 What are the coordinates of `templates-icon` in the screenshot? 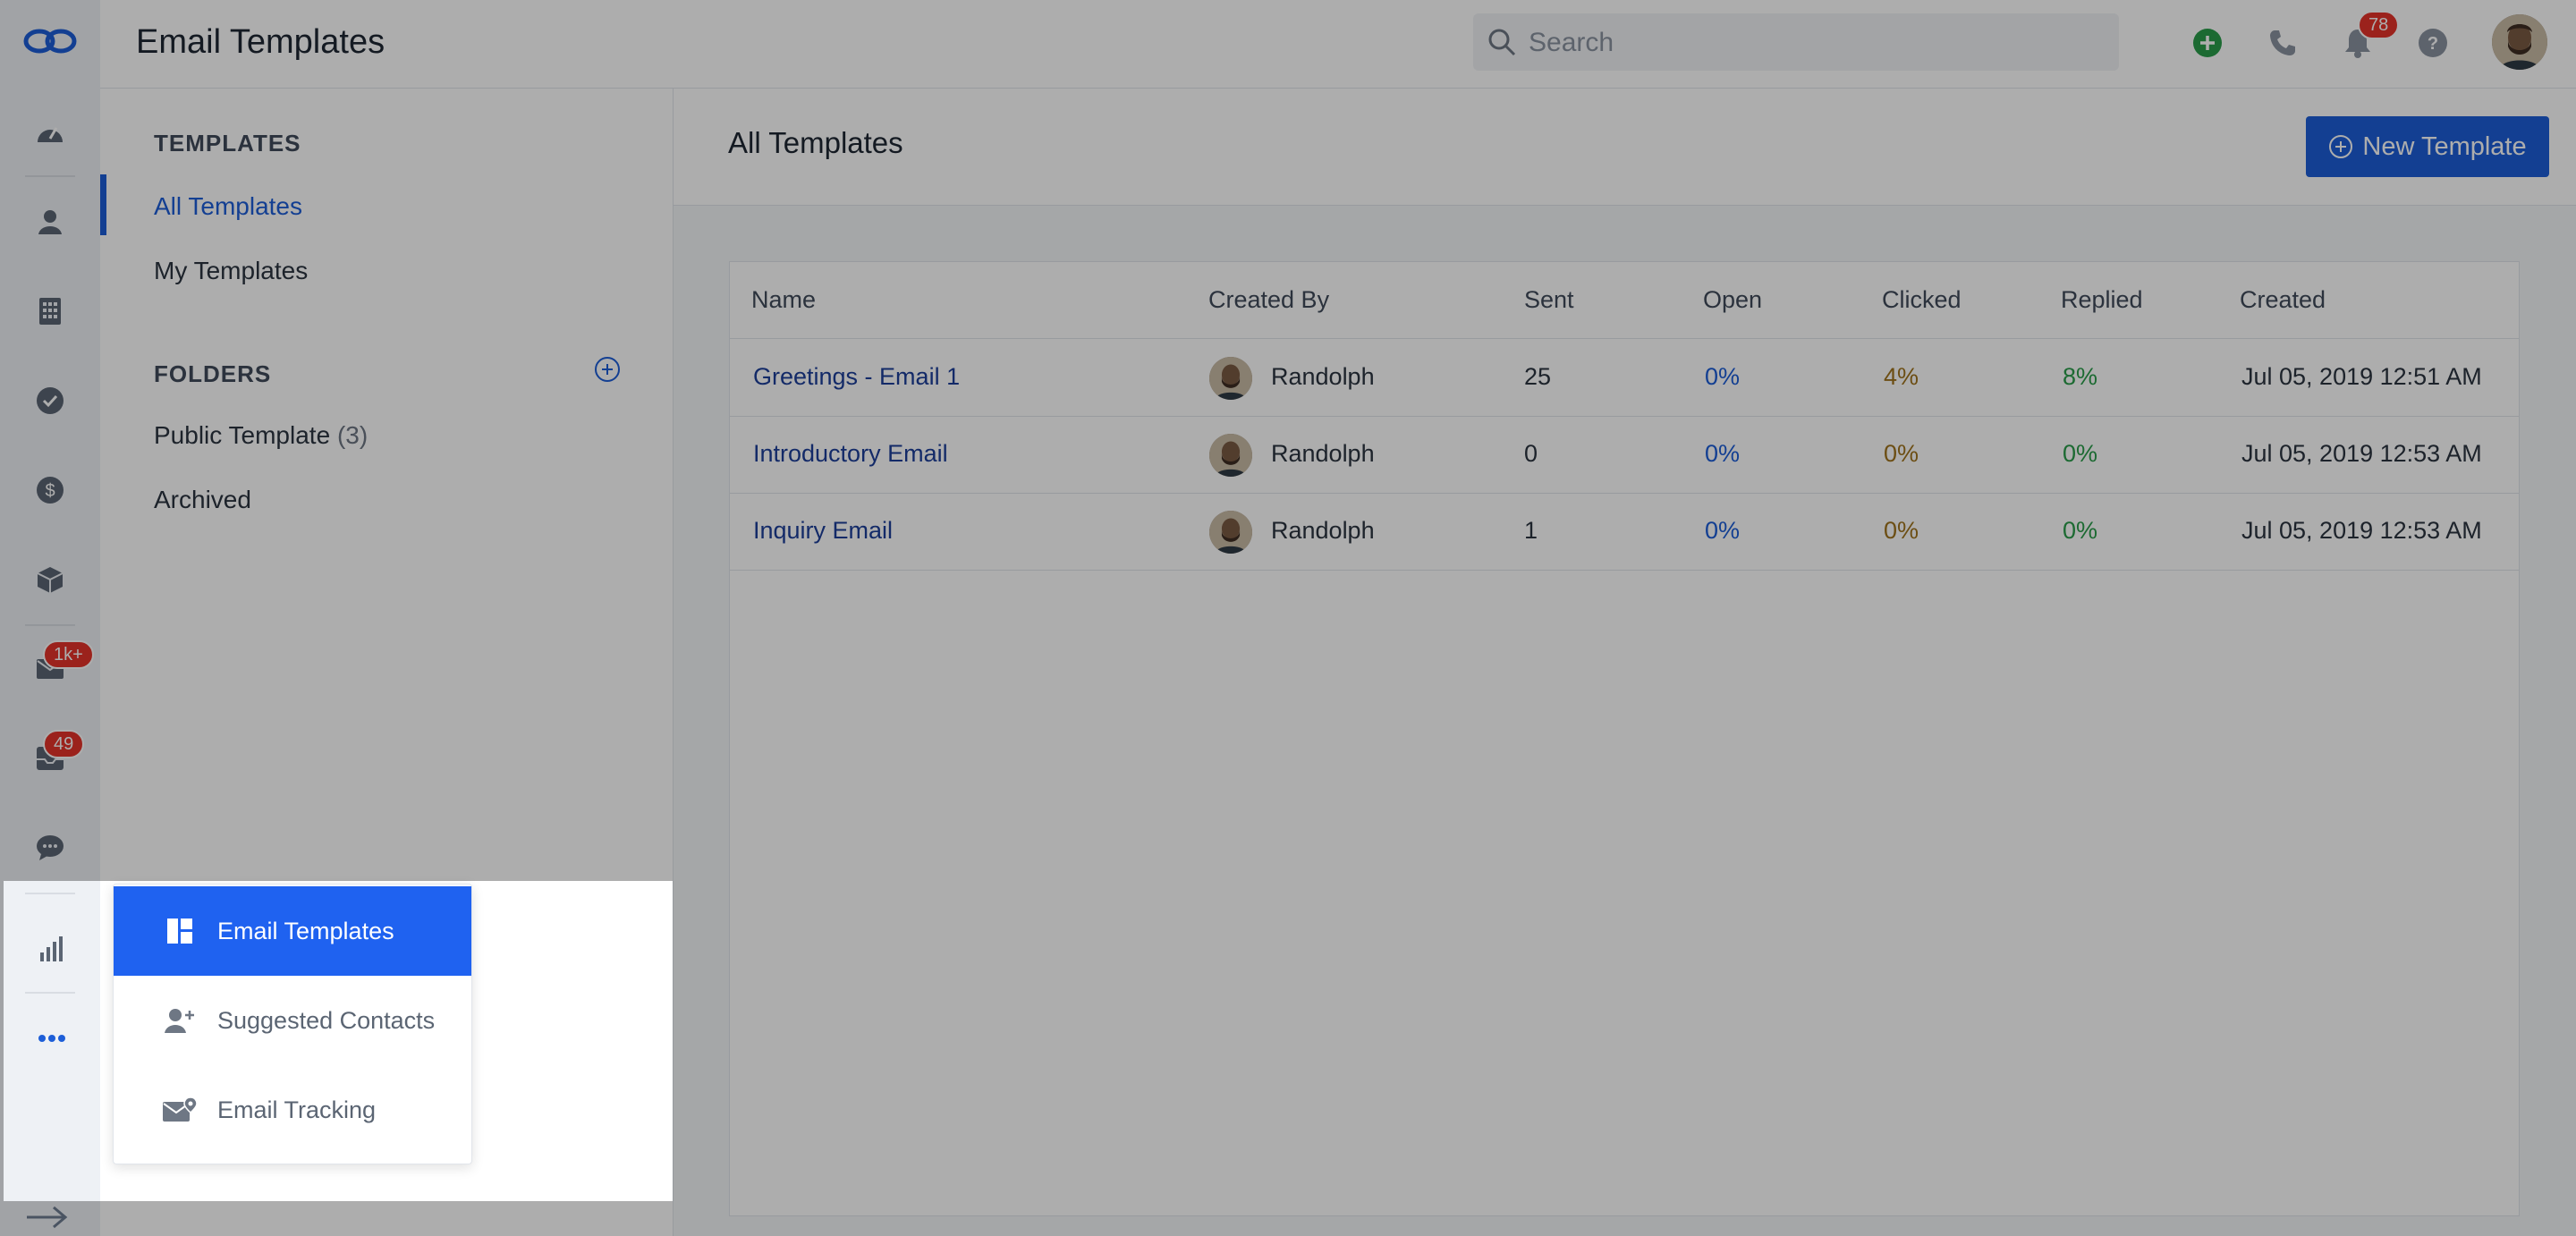 It's located at (180, 931).